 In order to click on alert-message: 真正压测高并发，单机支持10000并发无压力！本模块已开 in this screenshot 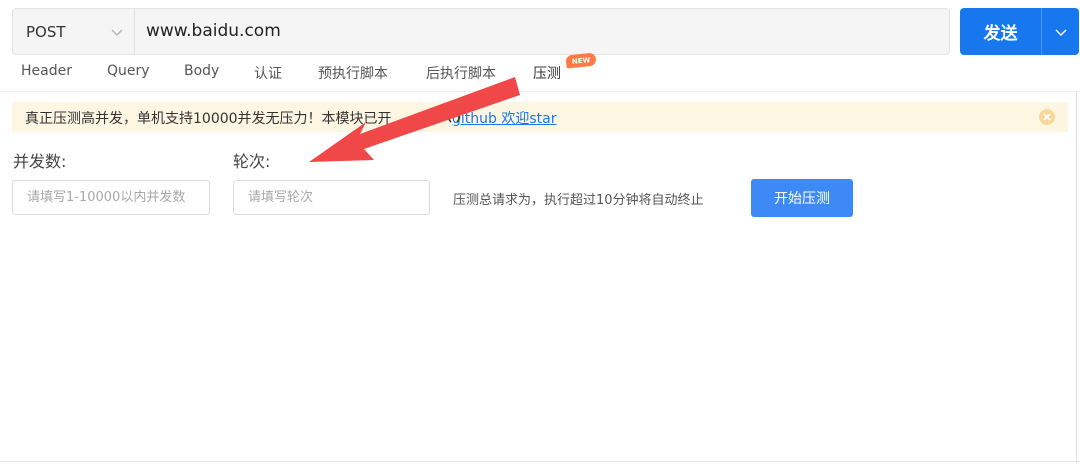, I will do `click(208, 119)`.